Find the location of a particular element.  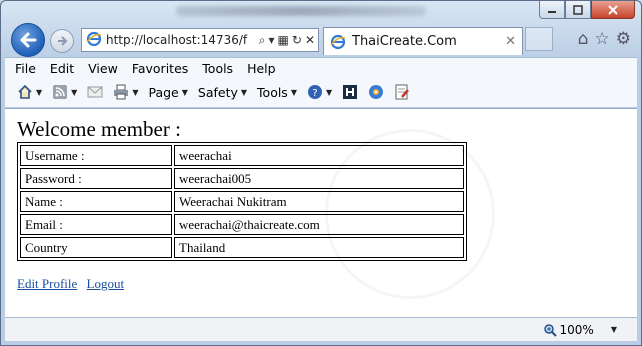

table-row: Country Thailand is located at coordinates (242, 247).